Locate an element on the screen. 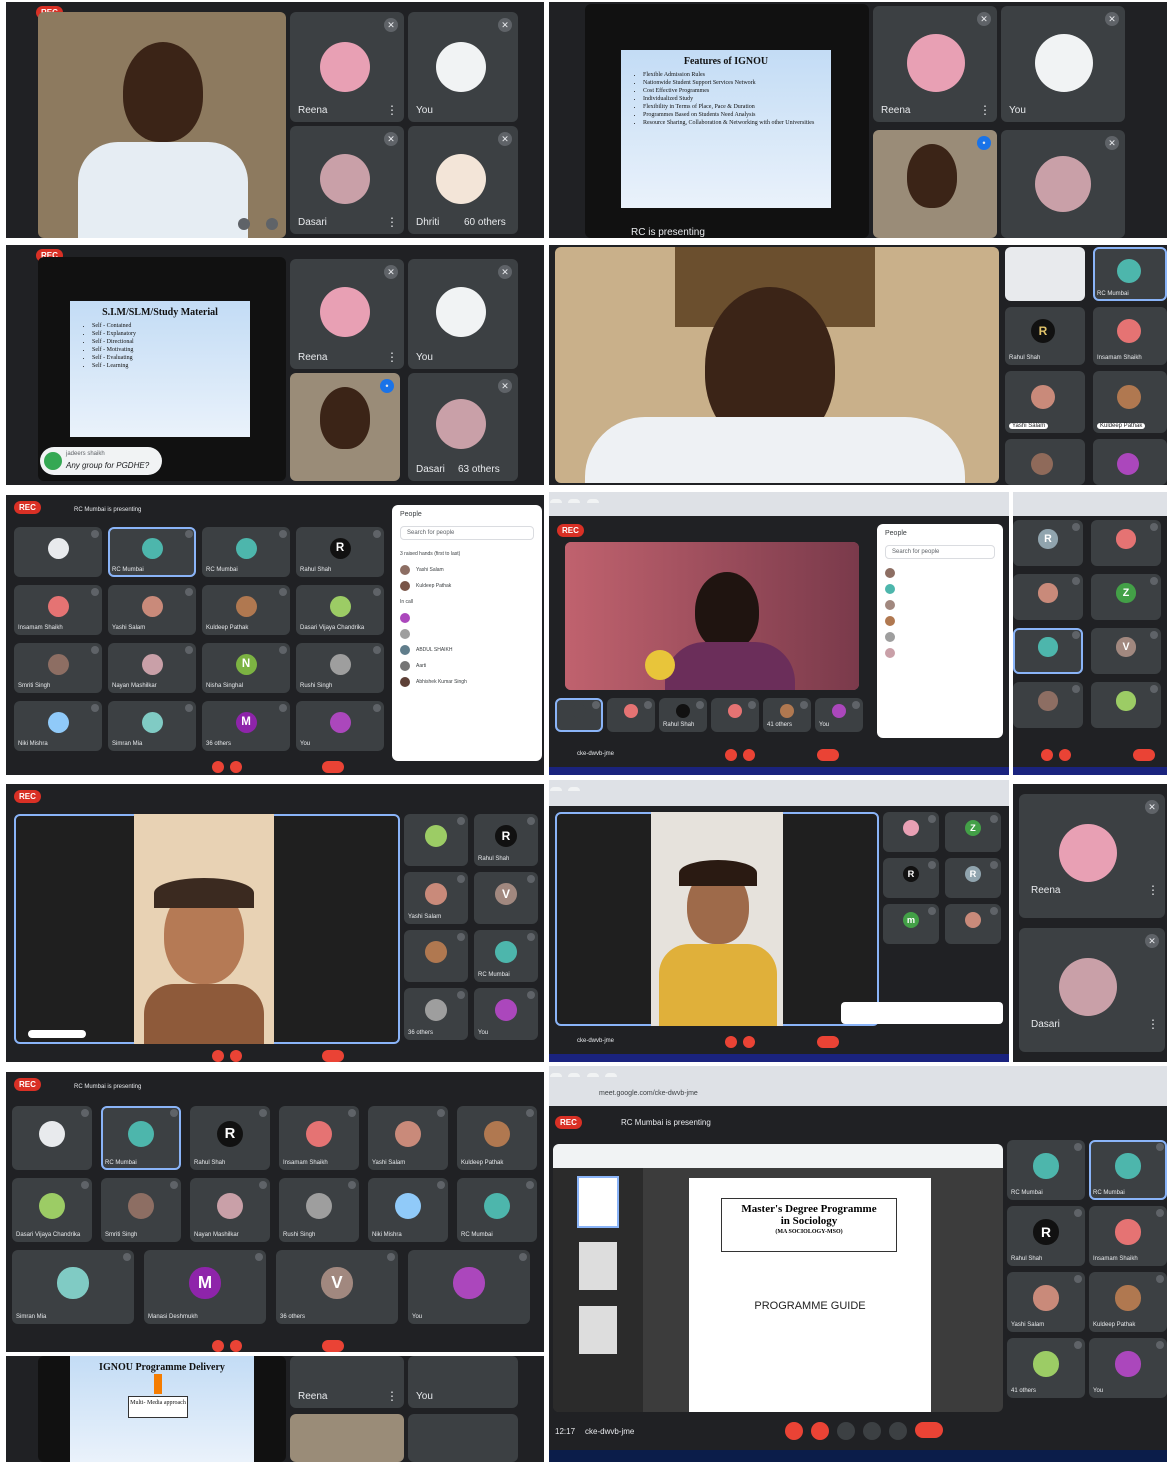 Image resolution: width=1167 pixels, height=1462 pixels. participant-tile: Yashi Salam is located at coordinates (152, 610).